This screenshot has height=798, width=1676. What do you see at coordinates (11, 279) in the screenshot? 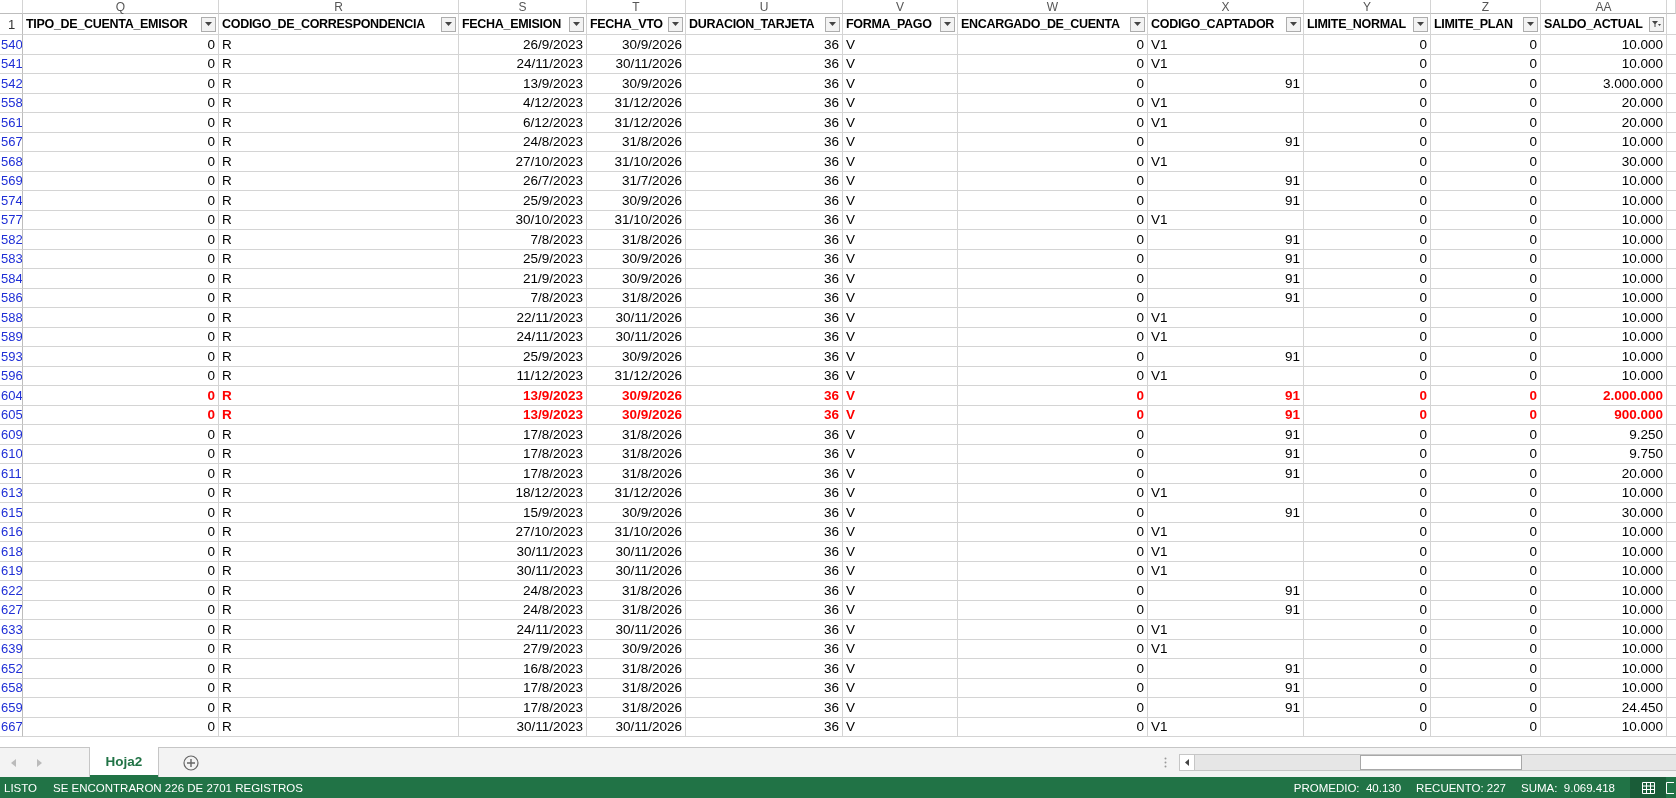
I see `row-number: 584` at bounding box center [11, 279].